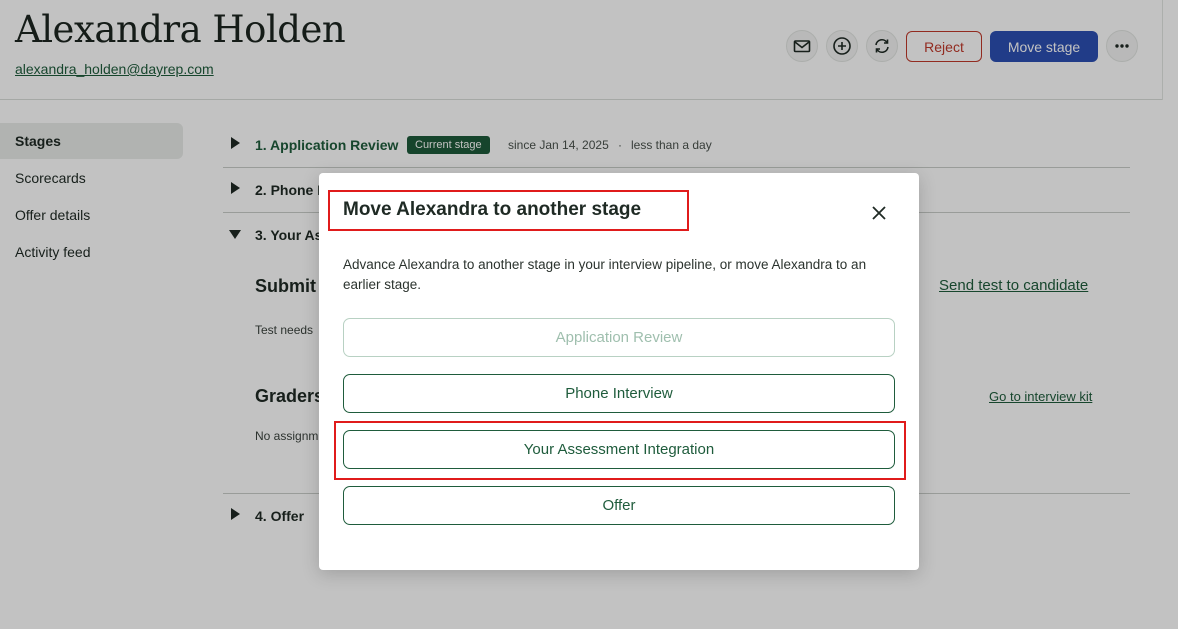 The width and height of the screenshot is (1178, 629). What do you see at coordinates (619, 393) in the screenshot?
I see `stage-option-phone-interview: Phone Interview` at bounding box center [619, 393].